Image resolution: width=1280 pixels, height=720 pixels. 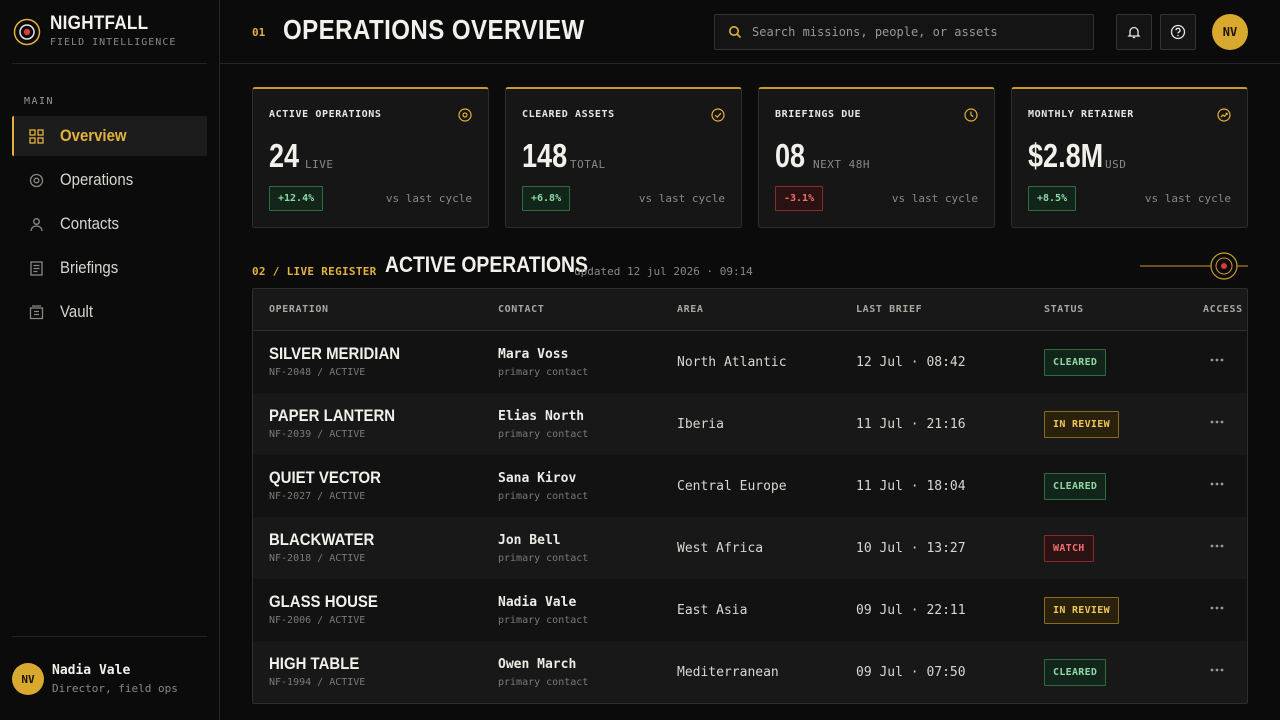 I want to click on notifications-button, so click(x=1134, y=32).